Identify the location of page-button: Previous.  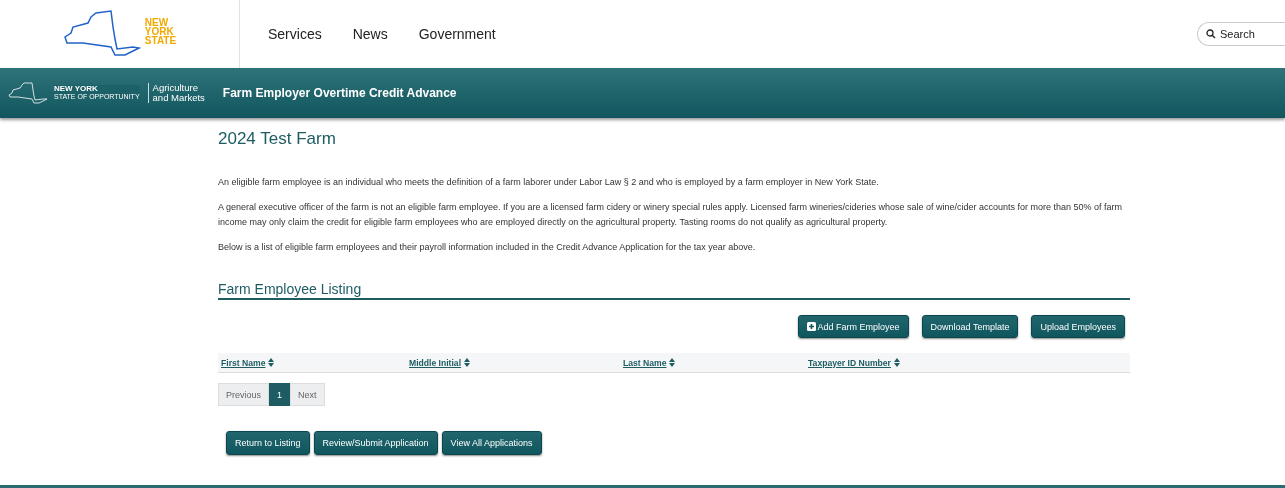
(243, 394).